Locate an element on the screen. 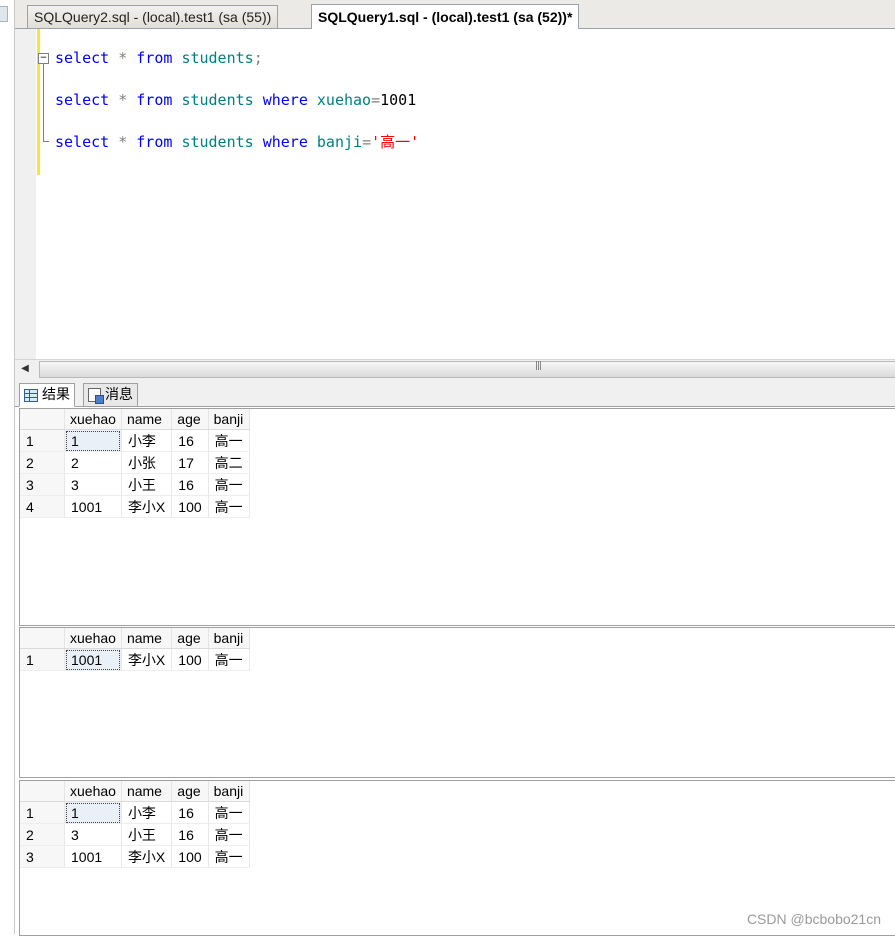 This screenshot has height=936, width=895. dock-tab-marker is located at coordinates (4, 14).